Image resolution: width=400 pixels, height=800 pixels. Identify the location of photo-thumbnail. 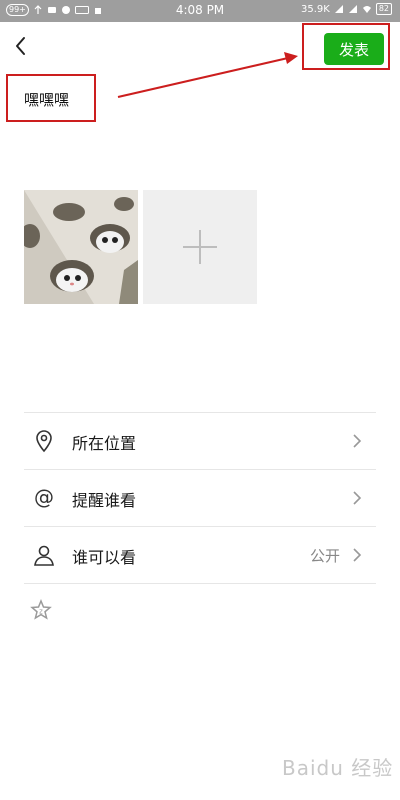
(81, 247).